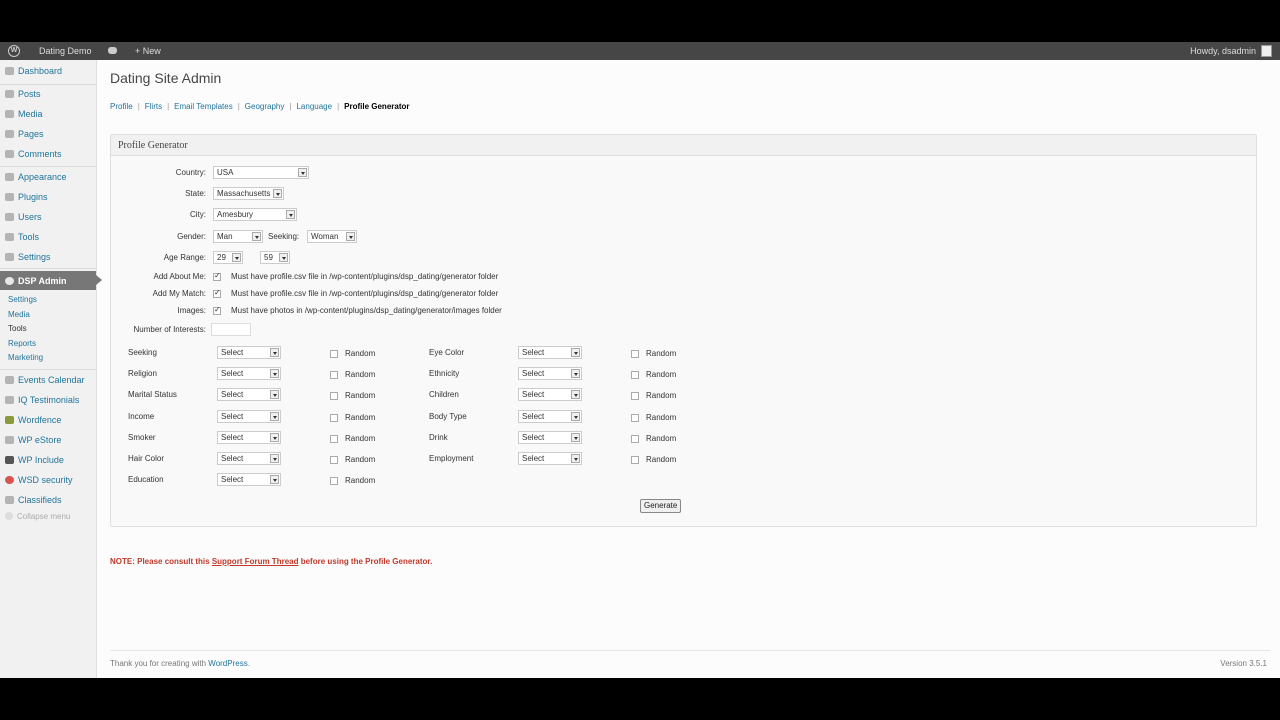  Describe the element at coordinates (635, 418) in the screenshot. I see `body-type-random-checkbox` at that location.